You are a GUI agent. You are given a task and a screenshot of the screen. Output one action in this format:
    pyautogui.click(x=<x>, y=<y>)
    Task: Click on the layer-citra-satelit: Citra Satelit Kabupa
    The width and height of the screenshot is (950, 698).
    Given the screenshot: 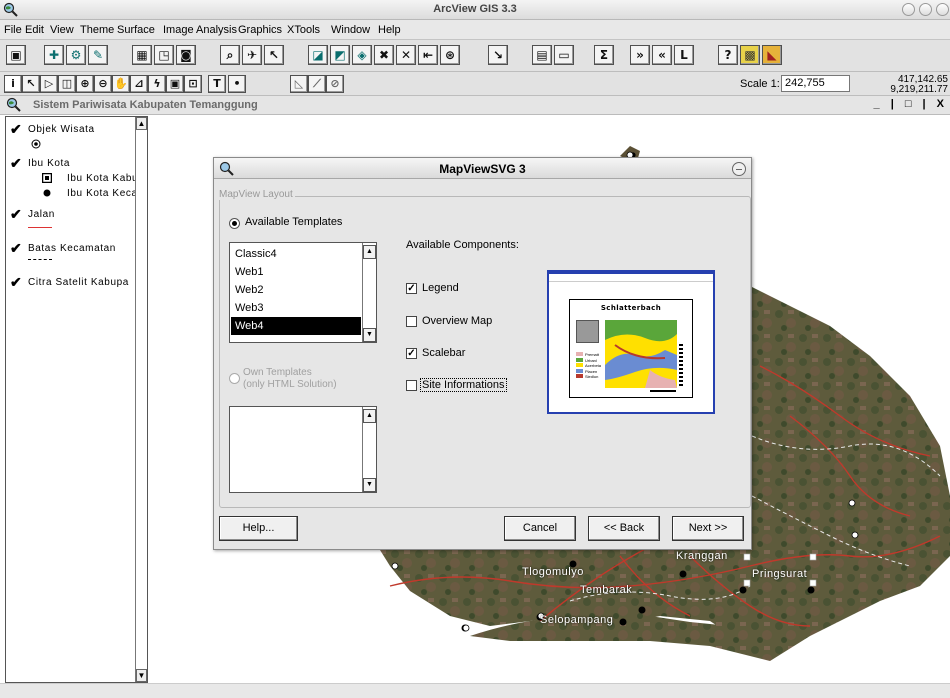 What is the action you would take?
    pyautogui.click(x=81, y=282)
    